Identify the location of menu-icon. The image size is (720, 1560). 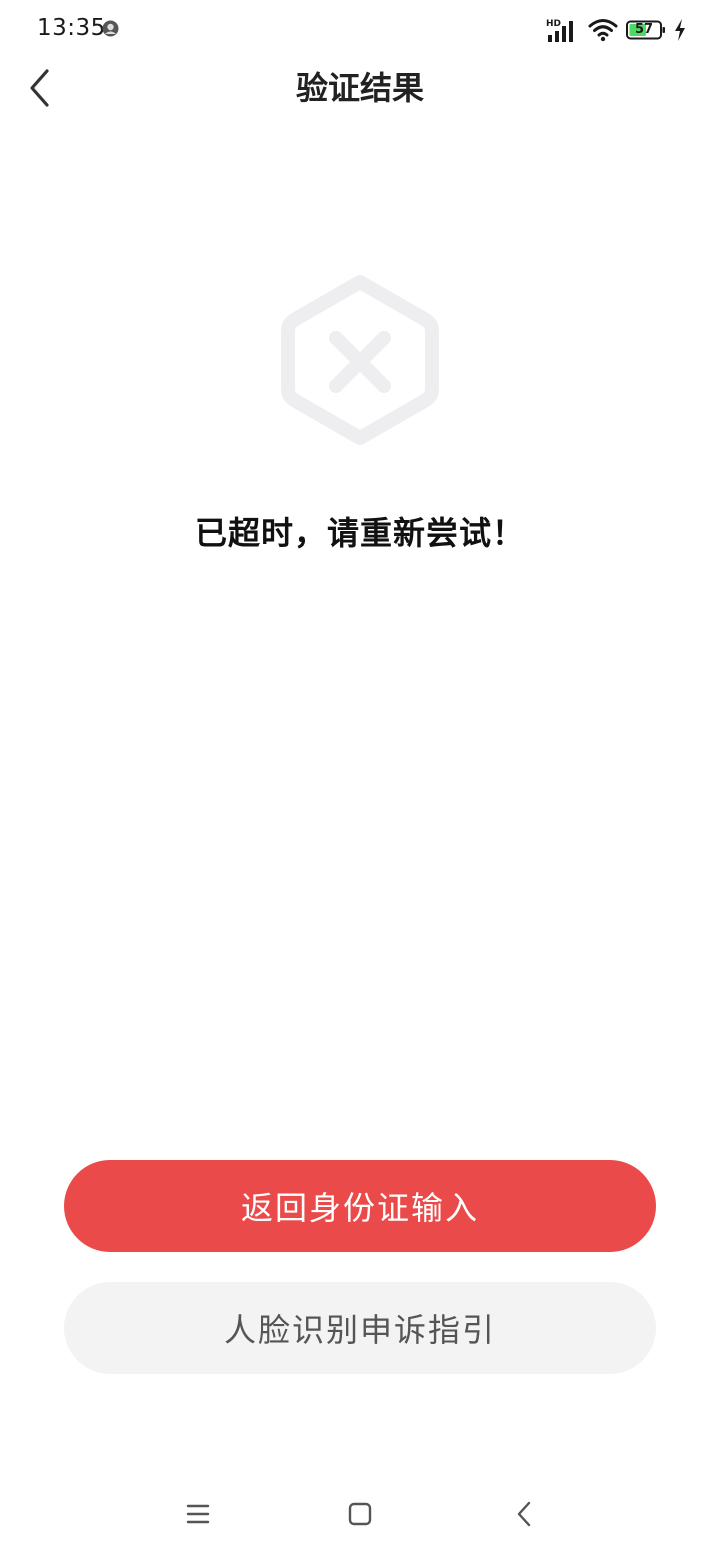
(198, 1514).